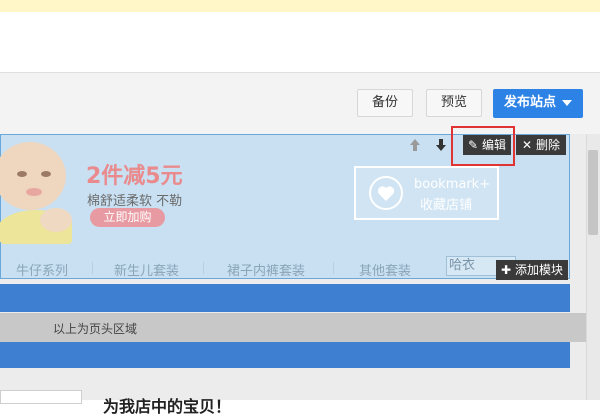  I want to click on nav-item: 牛仔系列, so click(42, 269).